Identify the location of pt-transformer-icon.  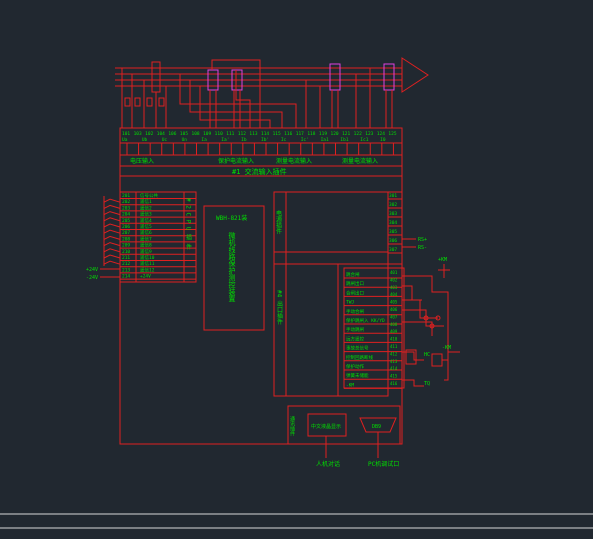
(156, 77).